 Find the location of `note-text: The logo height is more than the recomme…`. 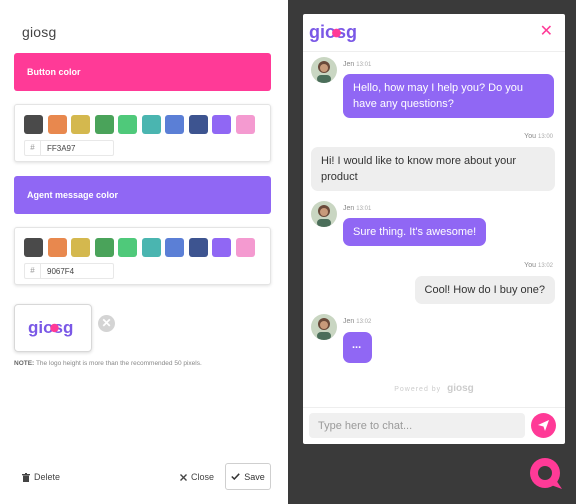

note-text: The logo height is more than the recomme… is located at coordinates (118, 363).